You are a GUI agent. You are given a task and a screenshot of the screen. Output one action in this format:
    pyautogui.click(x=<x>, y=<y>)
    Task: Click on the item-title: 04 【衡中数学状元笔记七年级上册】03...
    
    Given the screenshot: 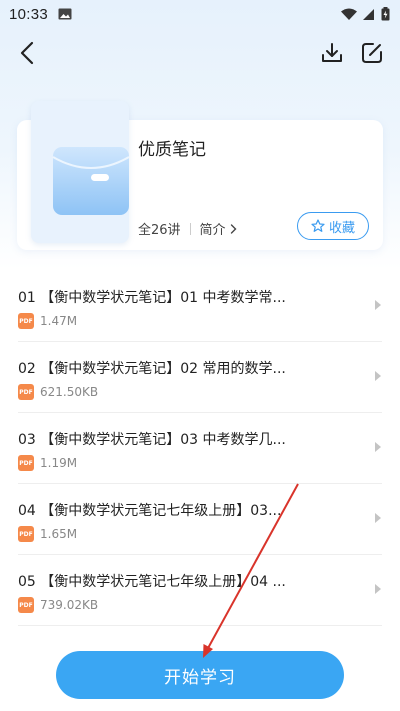 What is the action you would take?
    pyautogui.click(x=150, y=511)
    